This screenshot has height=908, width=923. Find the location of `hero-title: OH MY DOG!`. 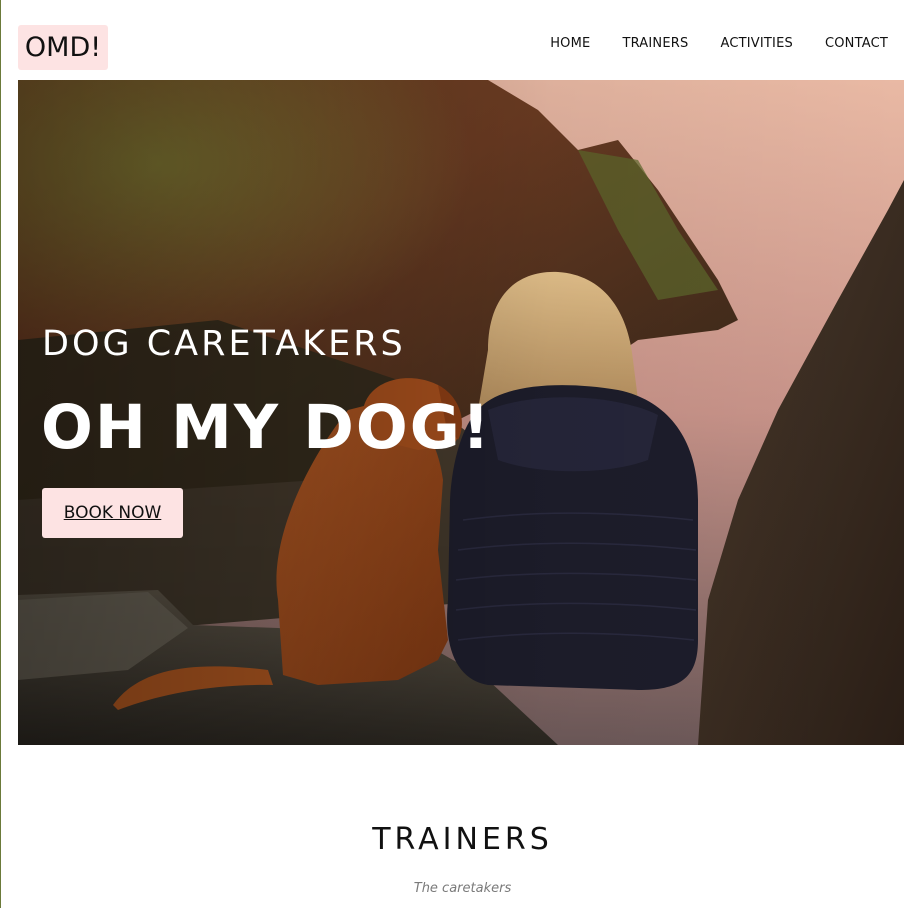

hero-title: OH MY DOG! is located at coordinates (266, 427).